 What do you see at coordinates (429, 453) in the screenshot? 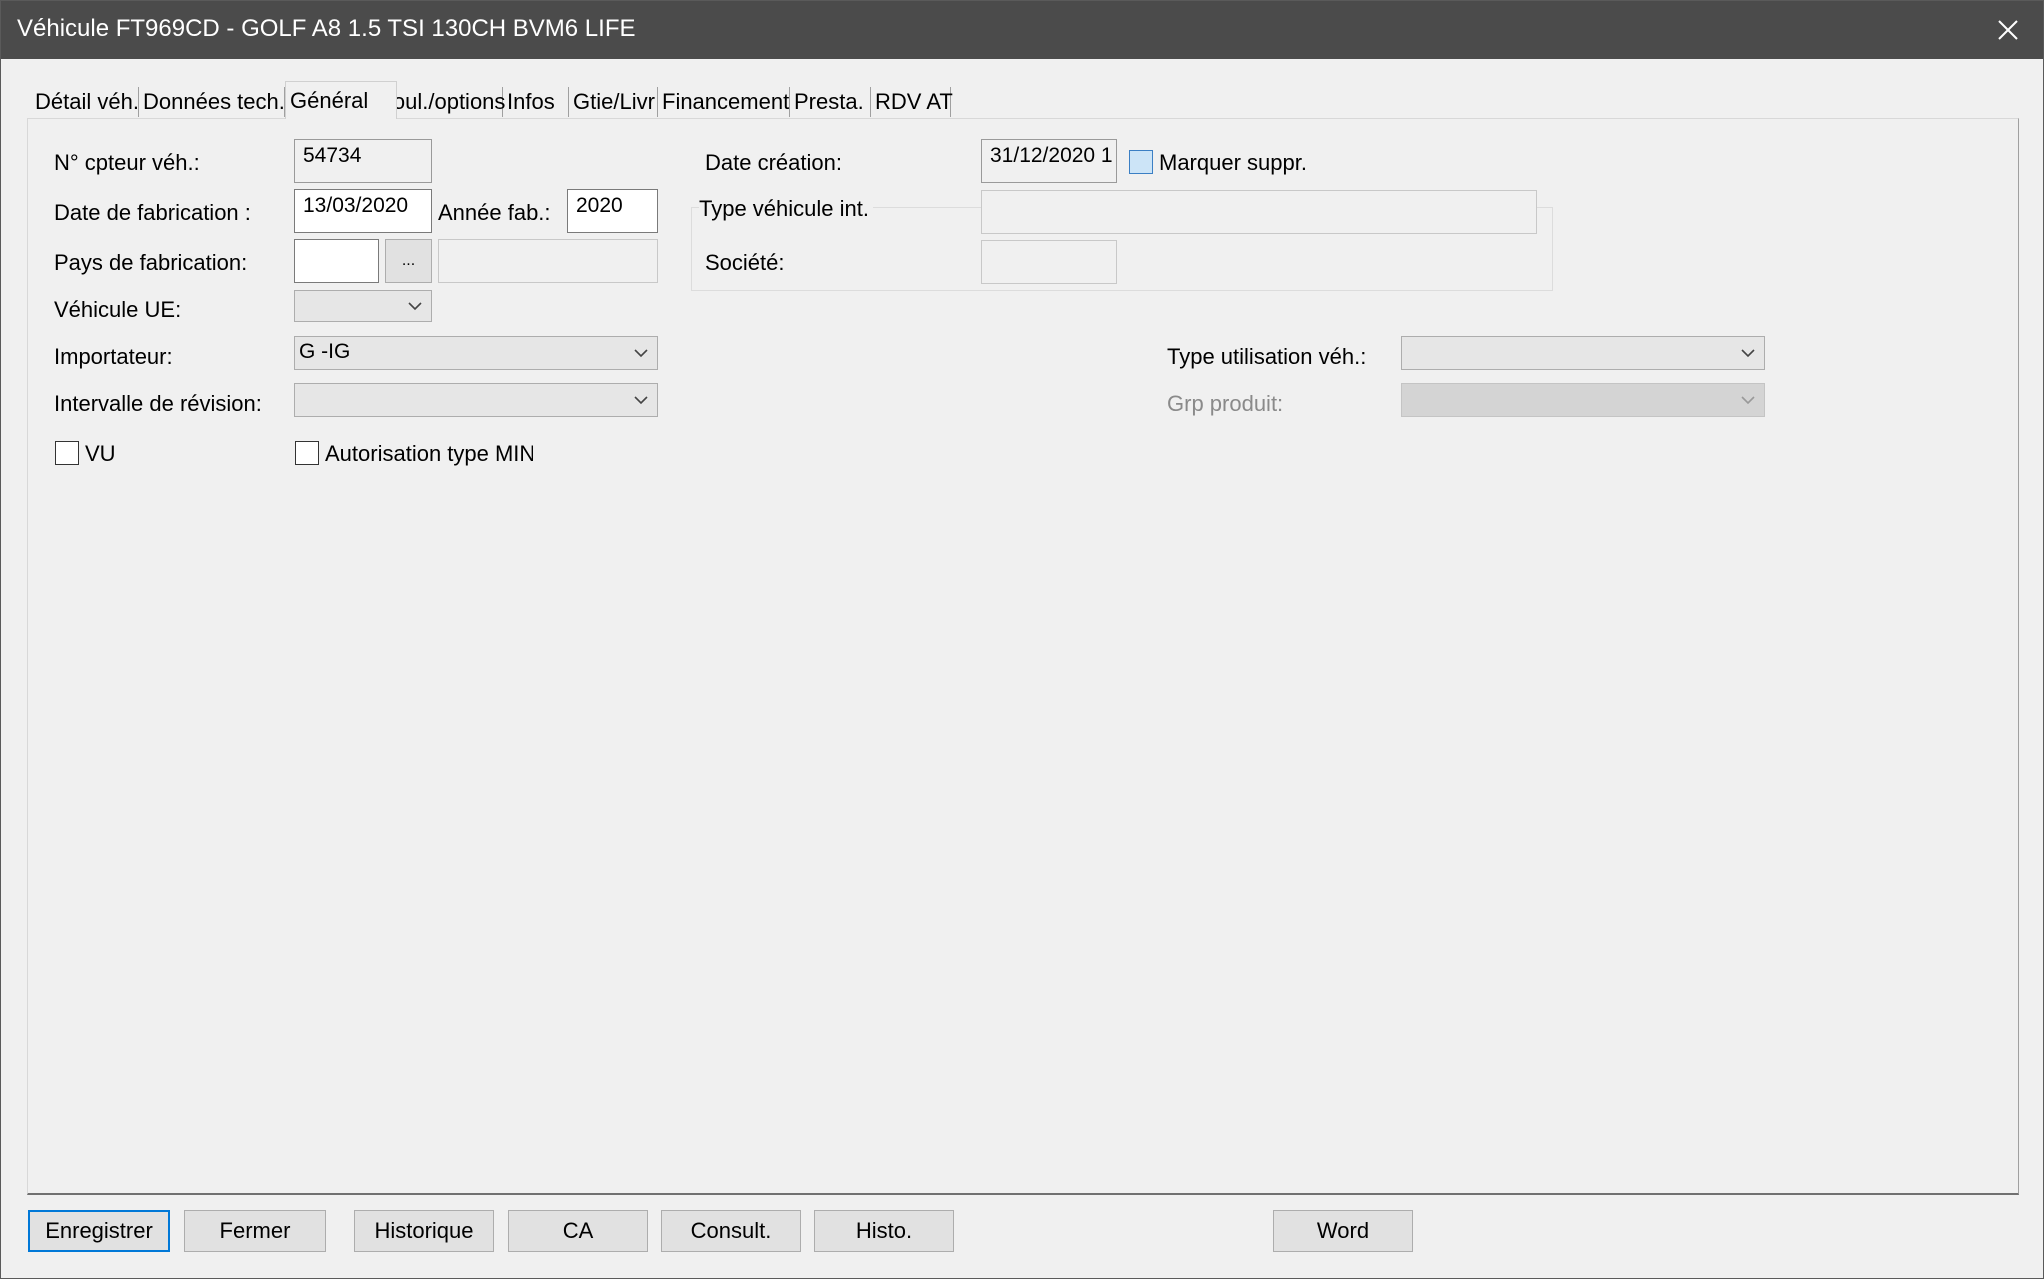
I see `autorisation-mini-label: Autorisation type MINI` at bounding box center [429, 453].